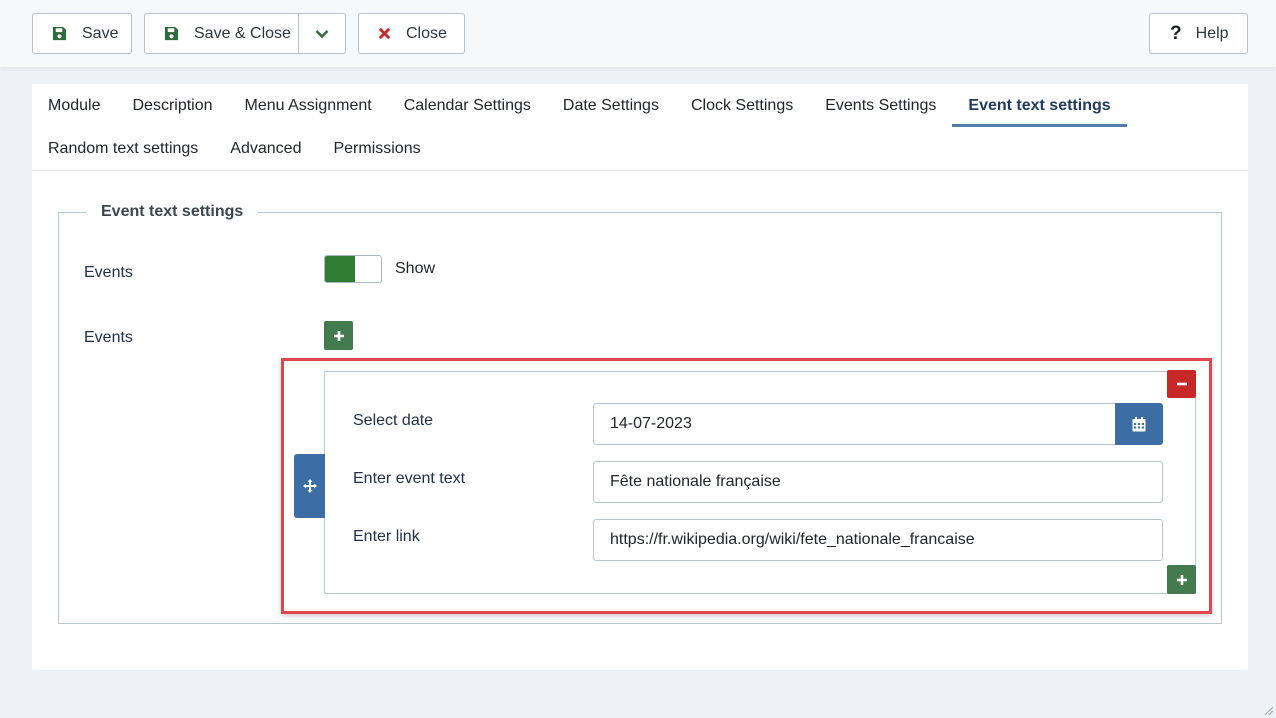  Describe the element at coordinates (1212, 33) in the screenshot. I see `help-label: Help` at that location.